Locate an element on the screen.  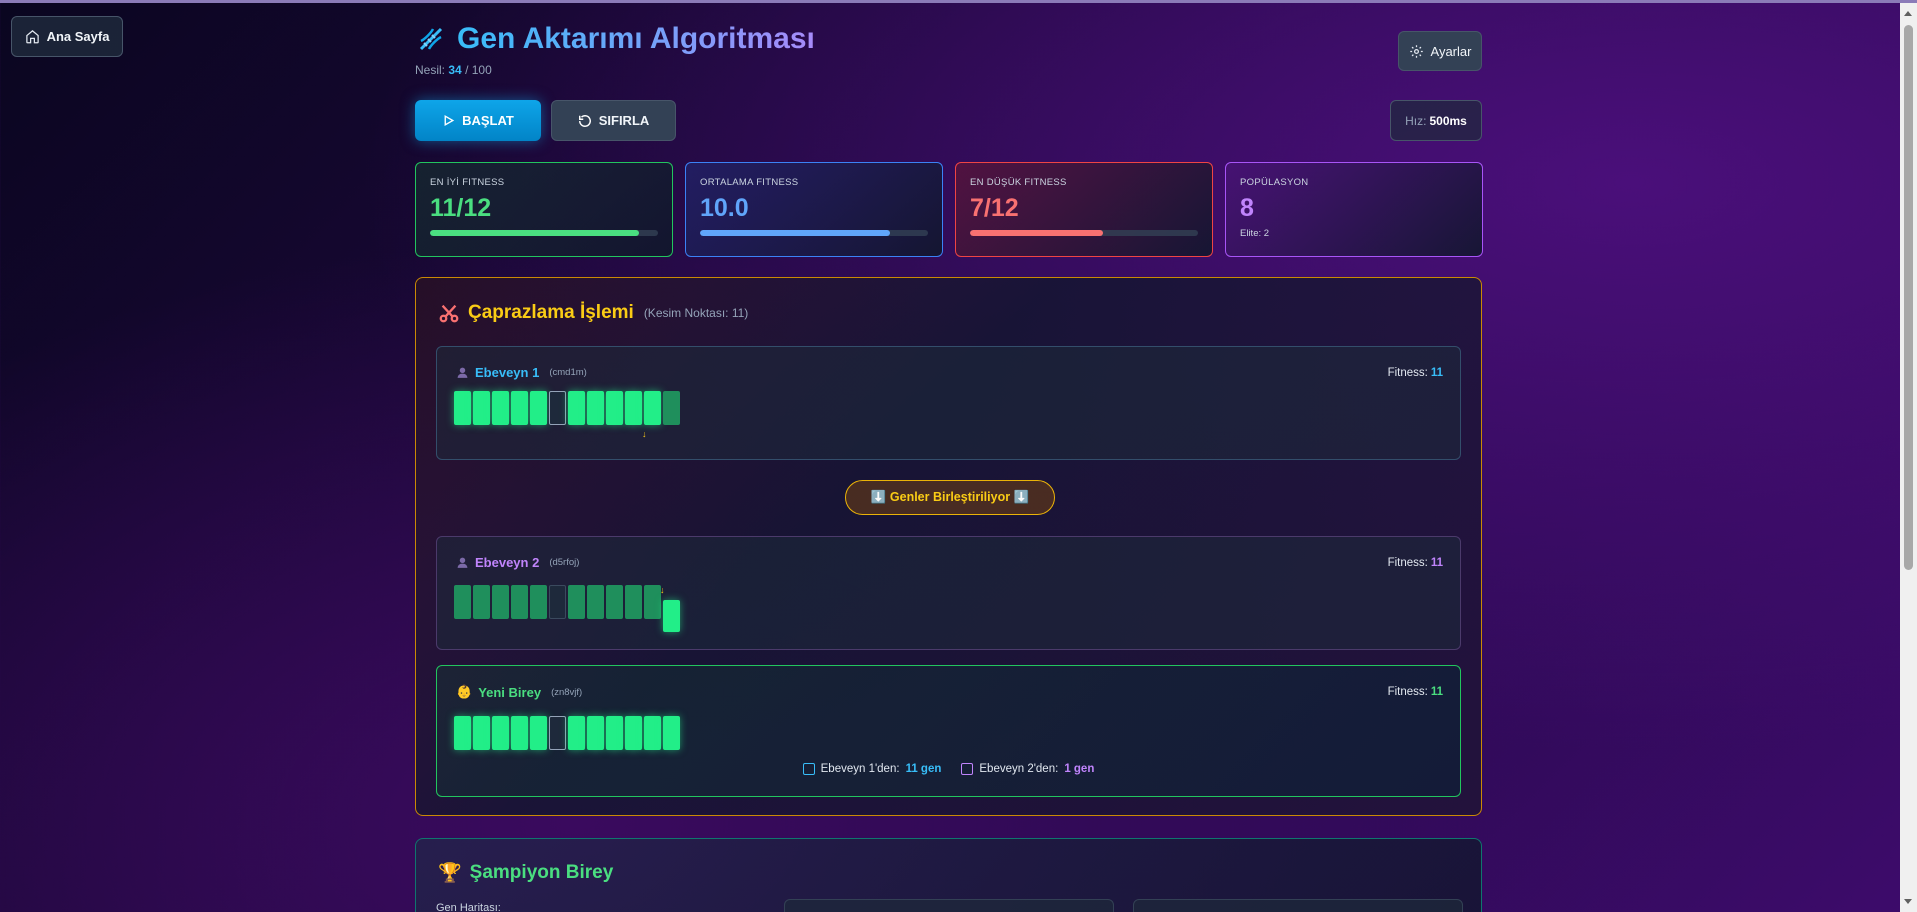
parent2-genes is located at coordinates (567, 608).